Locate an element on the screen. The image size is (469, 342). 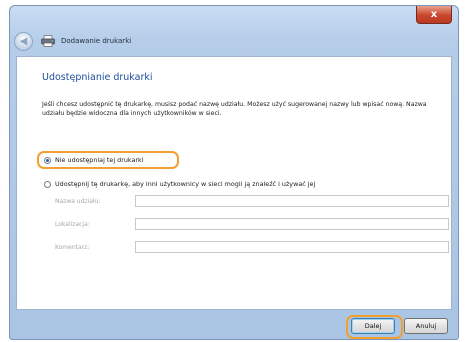
share-name-label: Nazwa udziału: is located at coordinates (78, 201).